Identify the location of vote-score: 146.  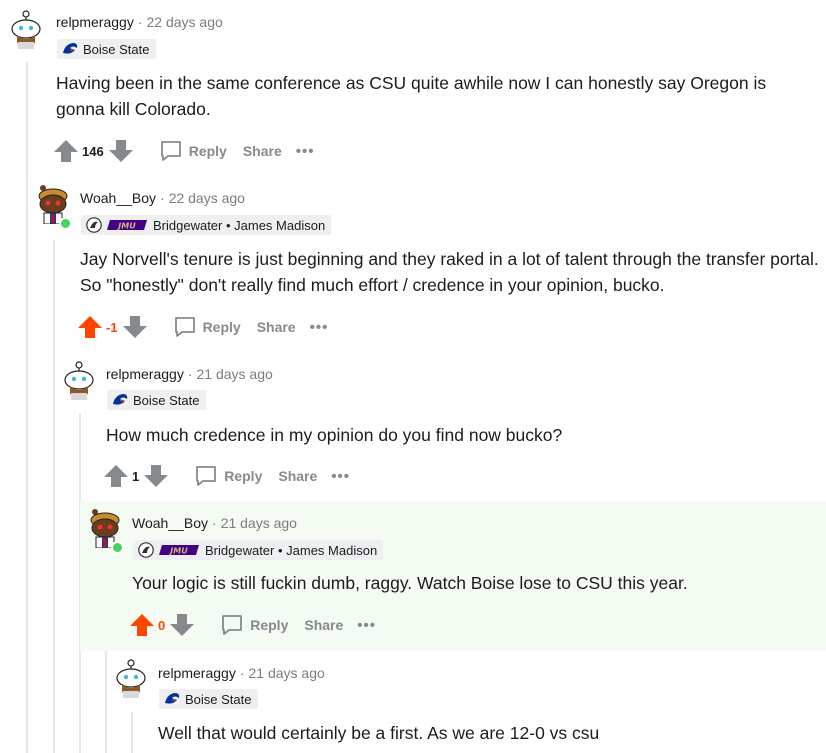
(93, 151).